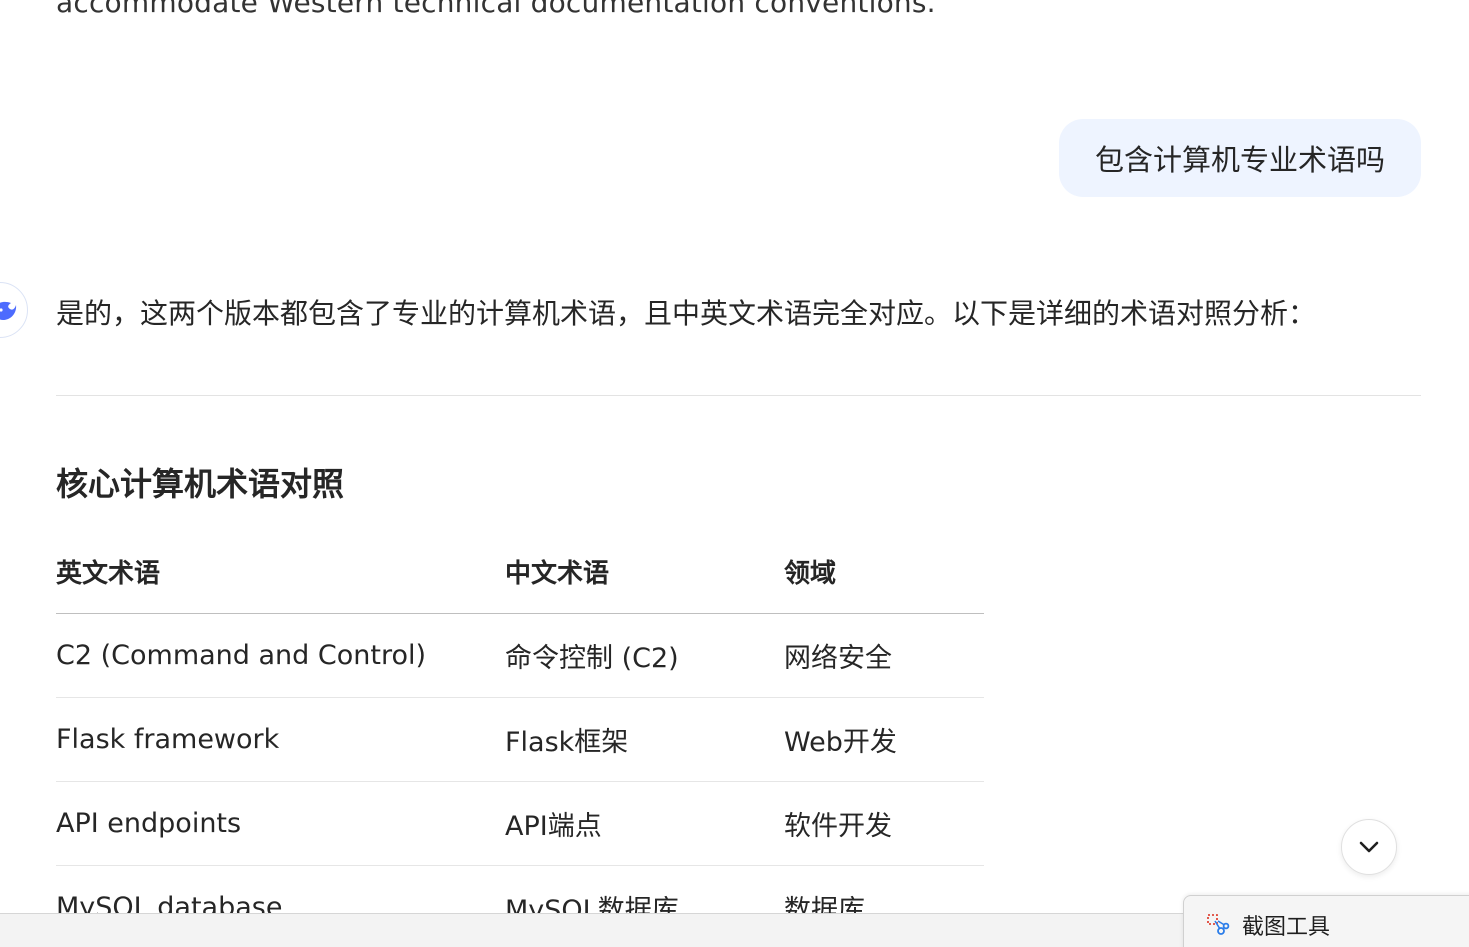 This screenshot has height=947, width=1469. I want to click on assistant-avatar, so click(14, 310).